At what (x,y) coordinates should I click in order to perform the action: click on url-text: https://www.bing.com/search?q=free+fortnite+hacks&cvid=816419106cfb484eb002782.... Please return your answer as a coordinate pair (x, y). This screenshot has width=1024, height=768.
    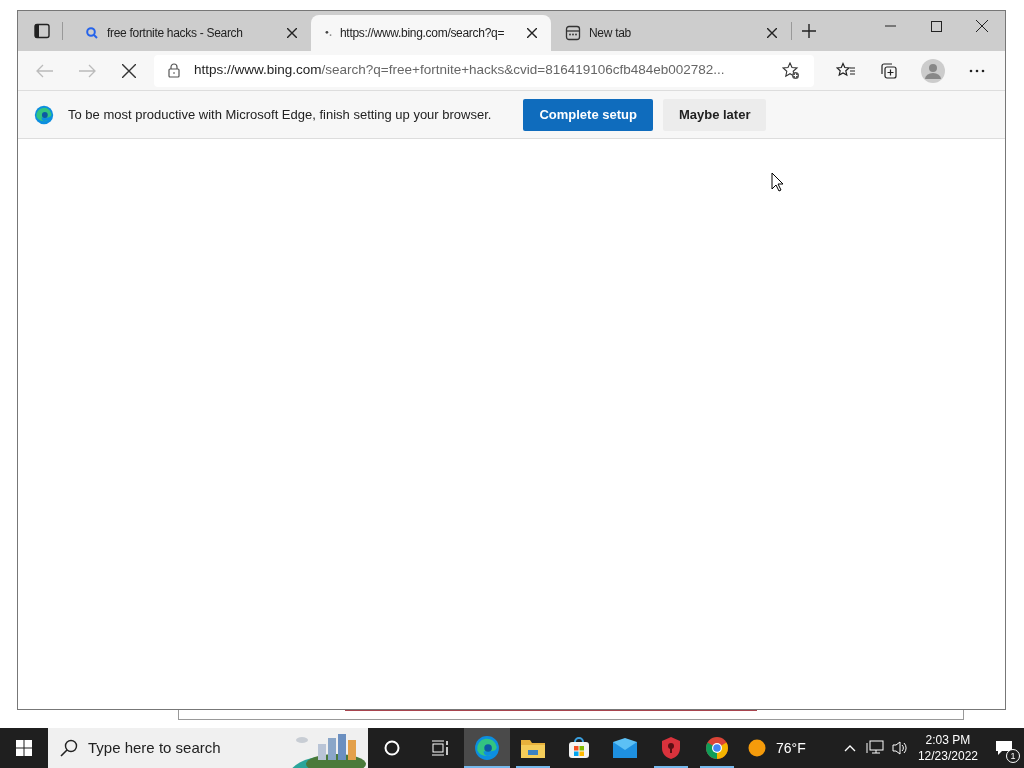
    Looking at the image, I should click on (460, 70).